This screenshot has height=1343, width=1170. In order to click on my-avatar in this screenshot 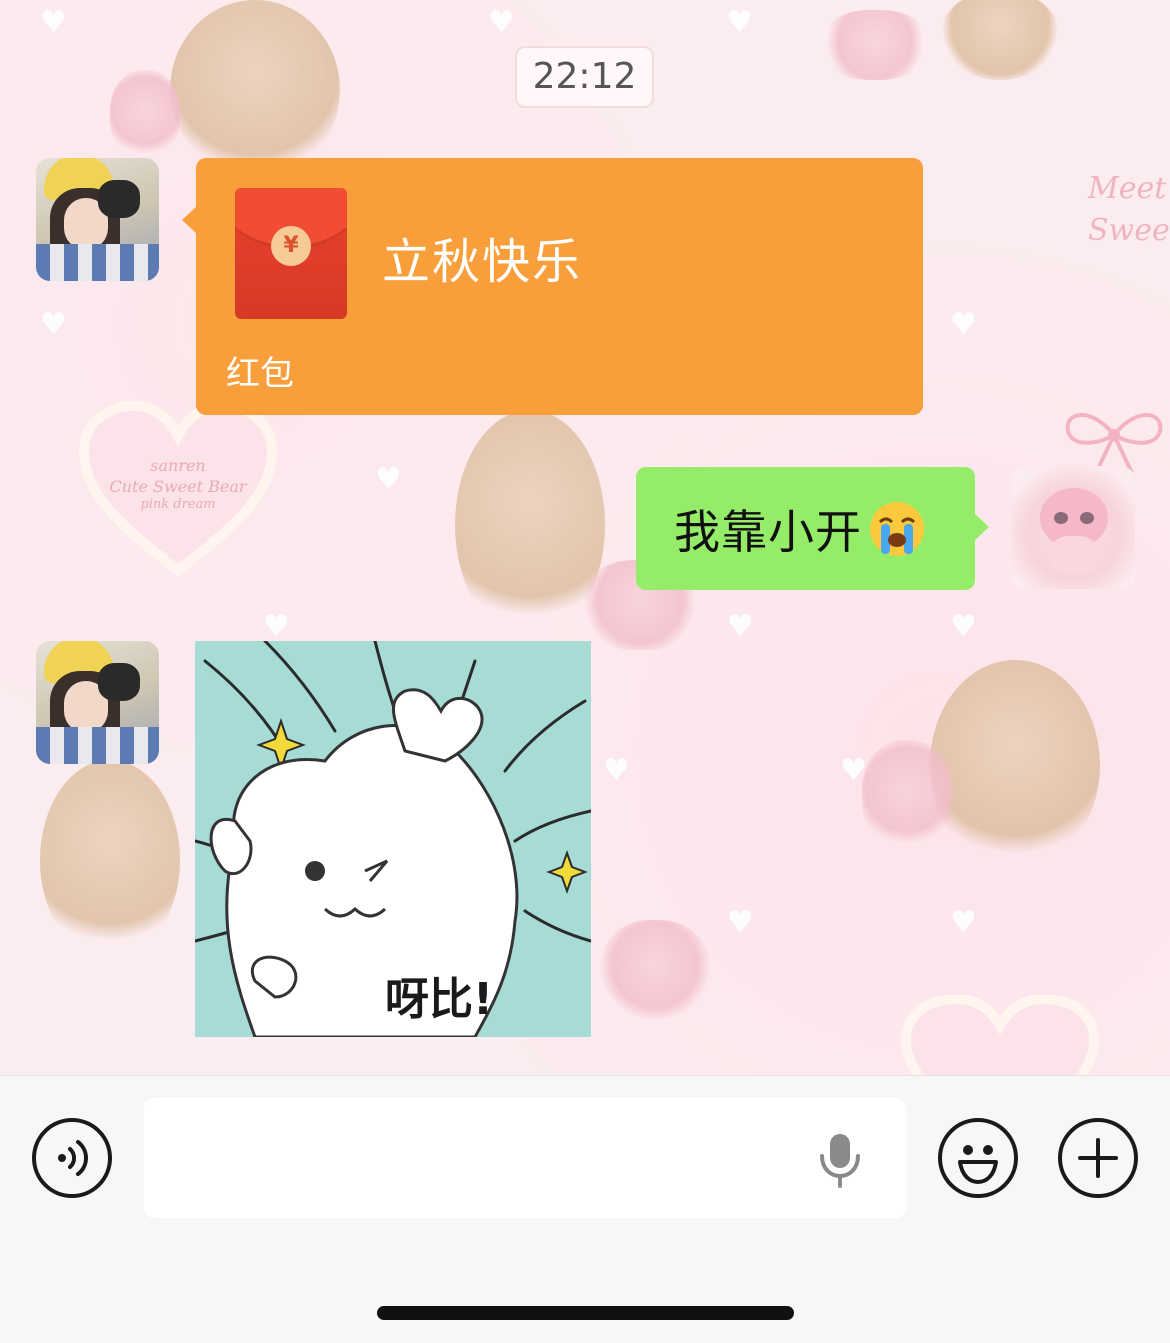, I will do `click(1073, 527)`.